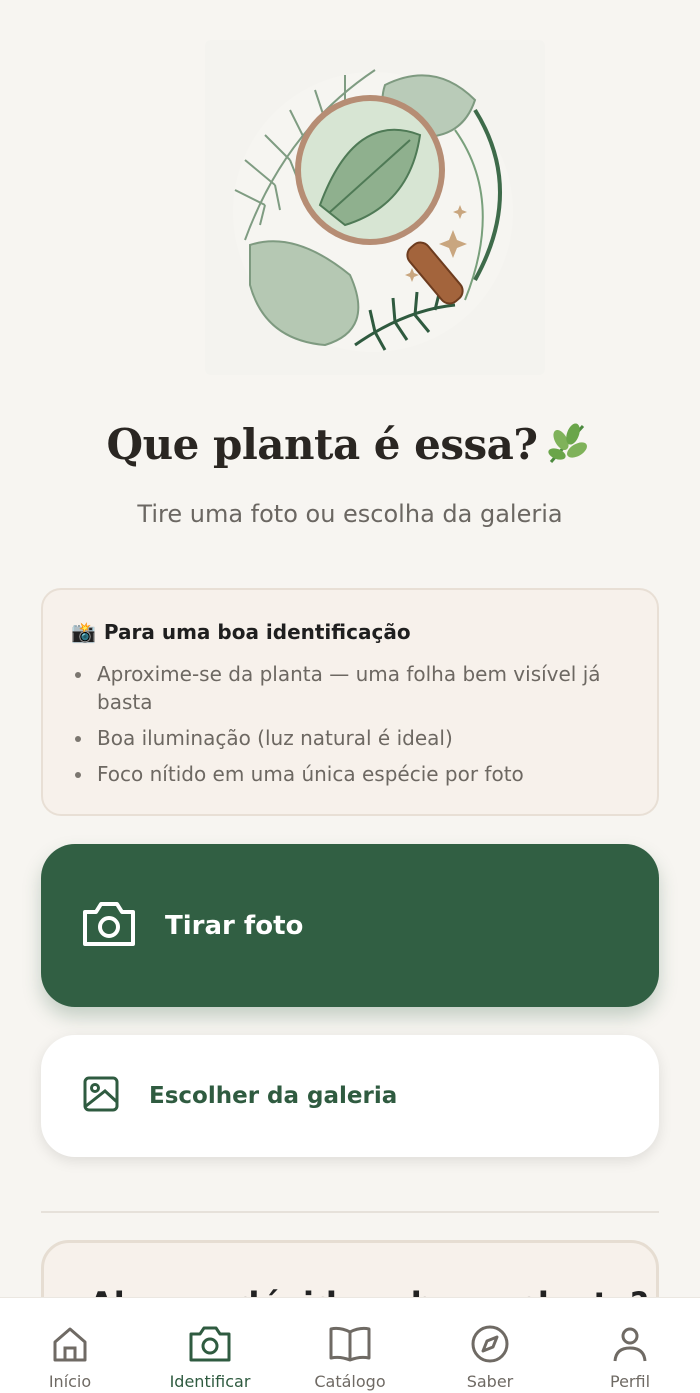 This screenshot has height=1393, width=700. Describe the element at coordinates (350, 925) in the screenshot. I see `take-photo-button: Tirar foto` at that location.